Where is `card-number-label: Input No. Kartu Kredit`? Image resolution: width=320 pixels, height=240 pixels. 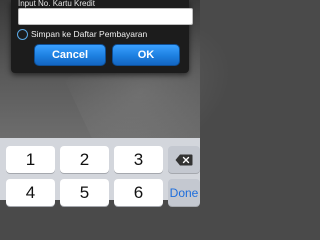 card-number-label: Input No. Kartu Kredit is located at coordinates (56, 4).